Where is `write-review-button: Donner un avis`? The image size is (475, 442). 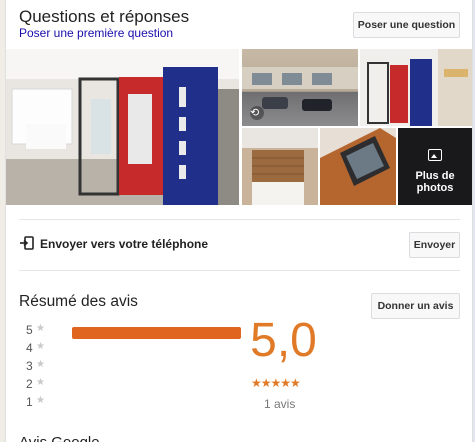 write-review-button: Donner un avis is located at coordinates (415, 306).